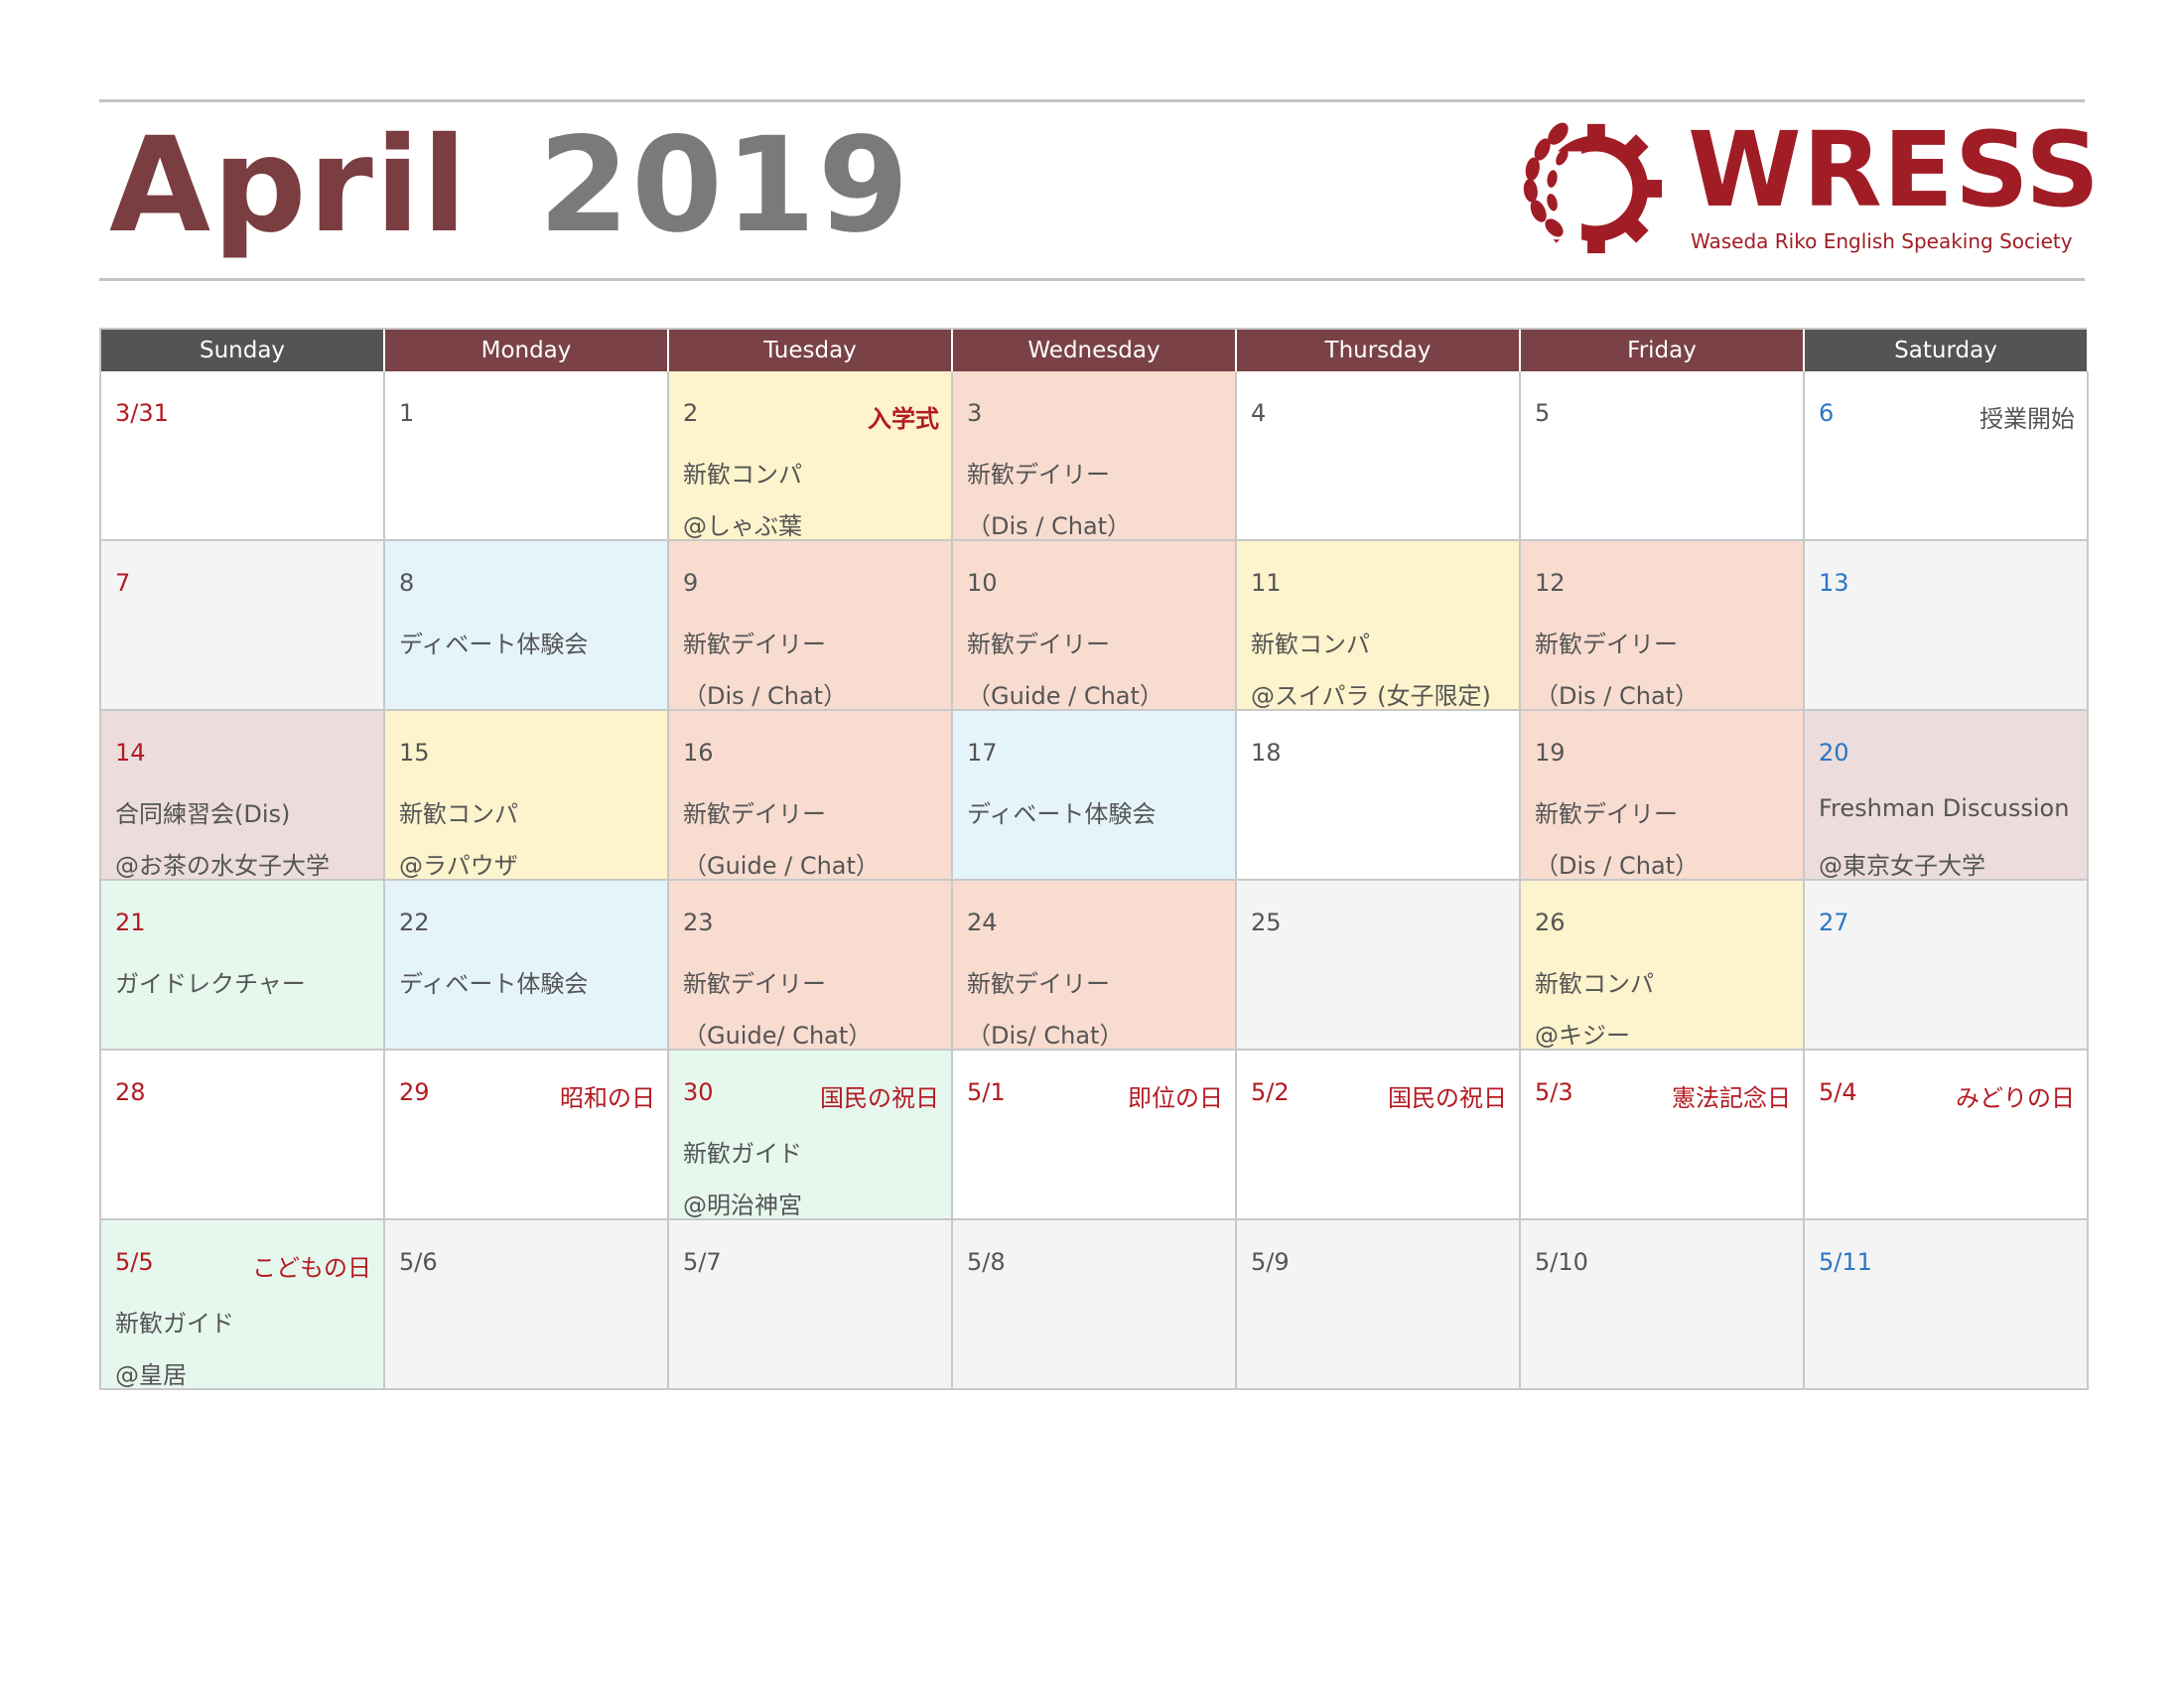  I want to click on day-number: 12, so click(1550, 583).